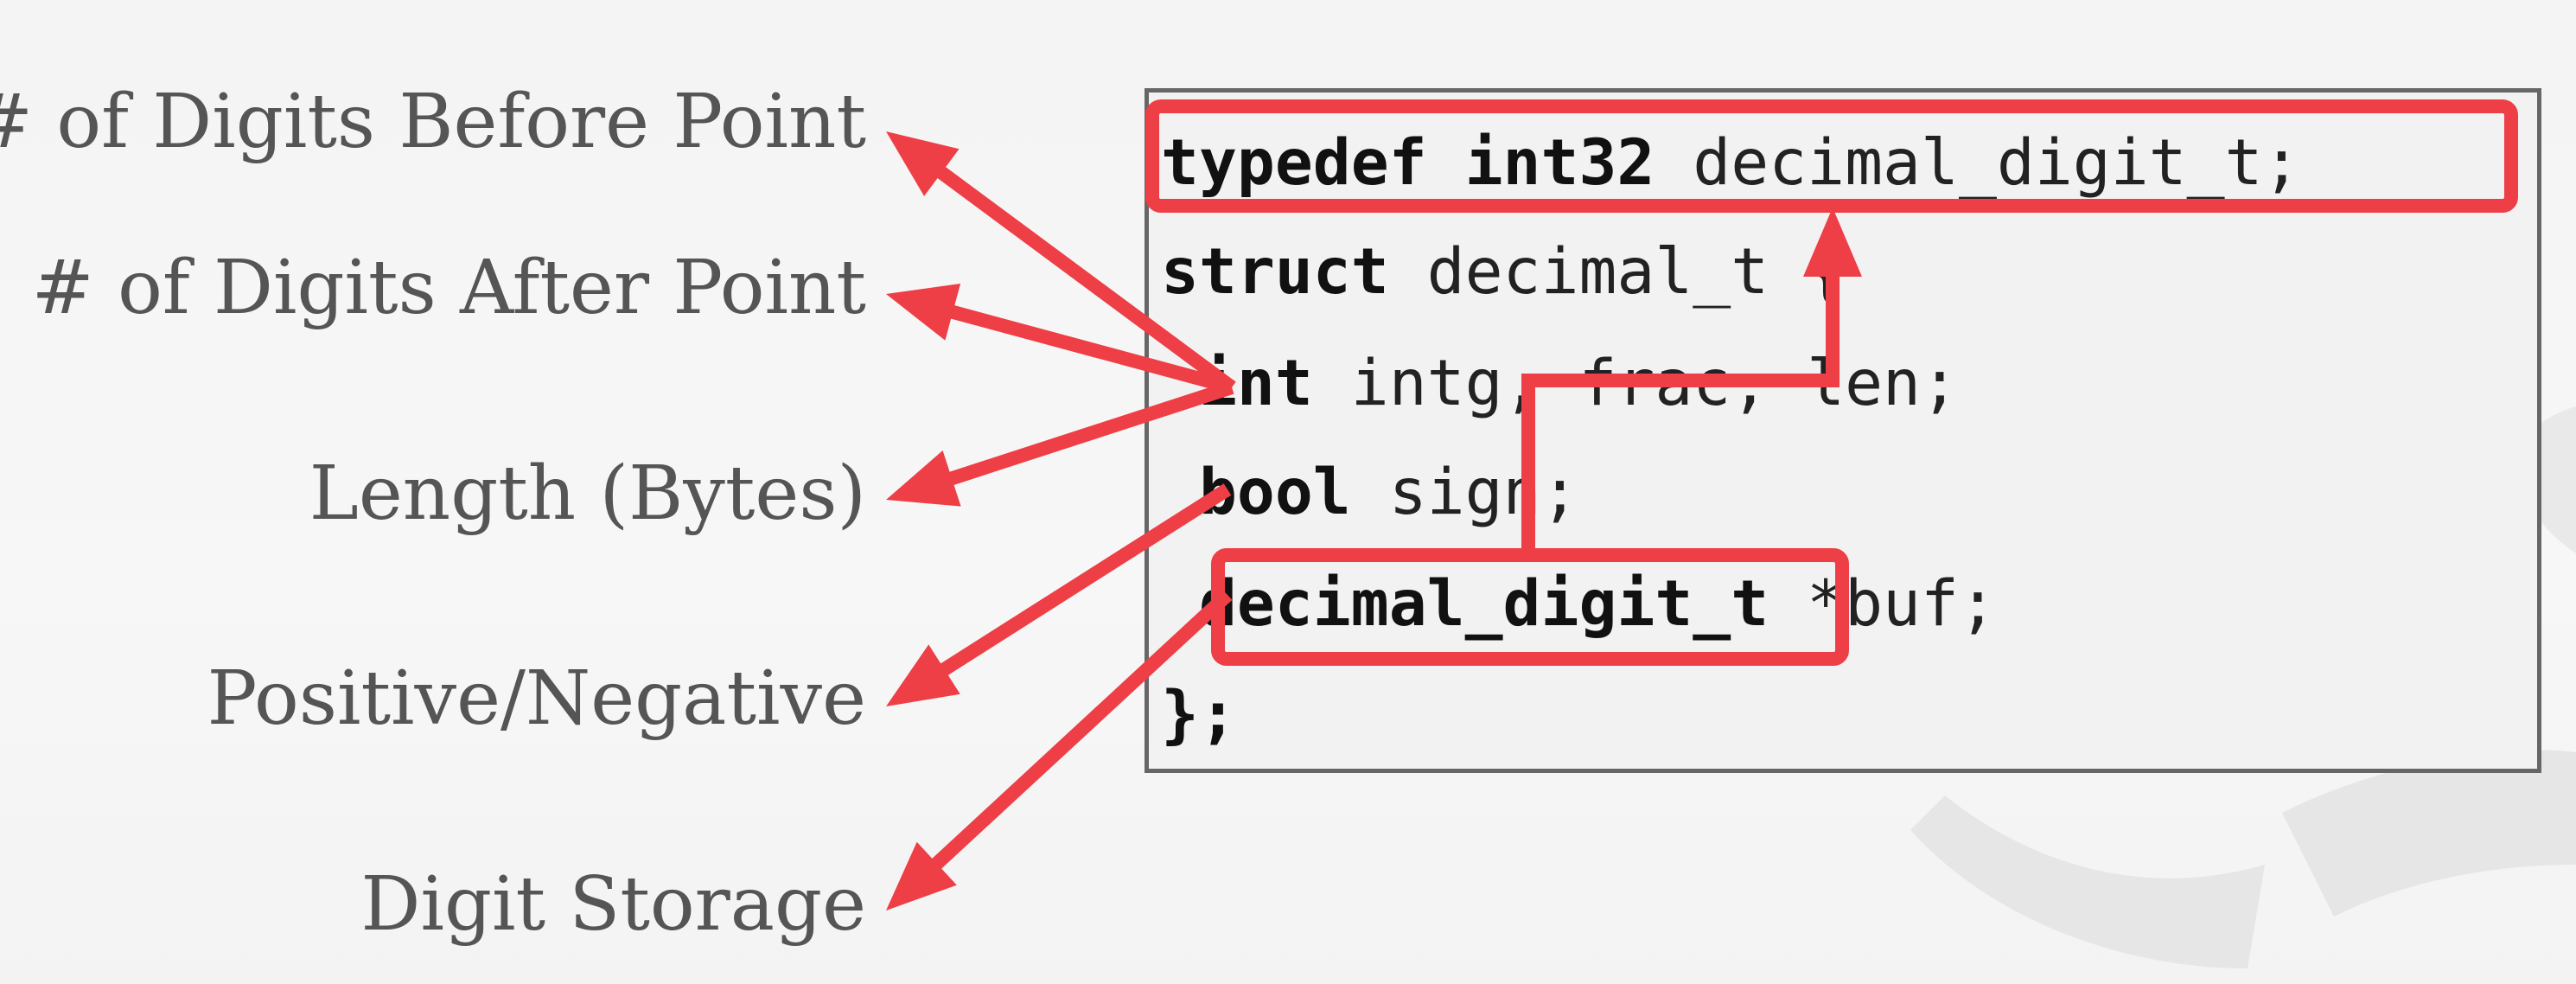  What do you see at coordinates (1061, 262) in the screenshot?
I see `arrow-to-digits-before-point` at bounding box center [1061, 262].